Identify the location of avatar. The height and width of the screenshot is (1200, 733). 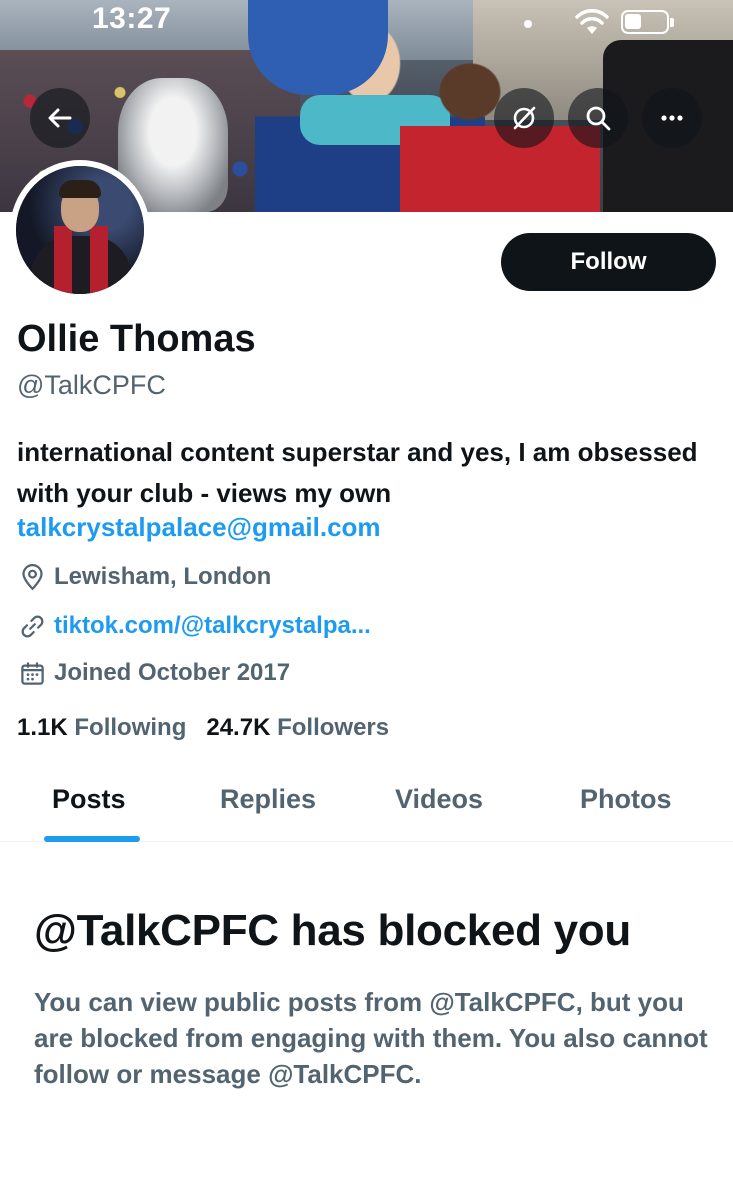
(80, 230).